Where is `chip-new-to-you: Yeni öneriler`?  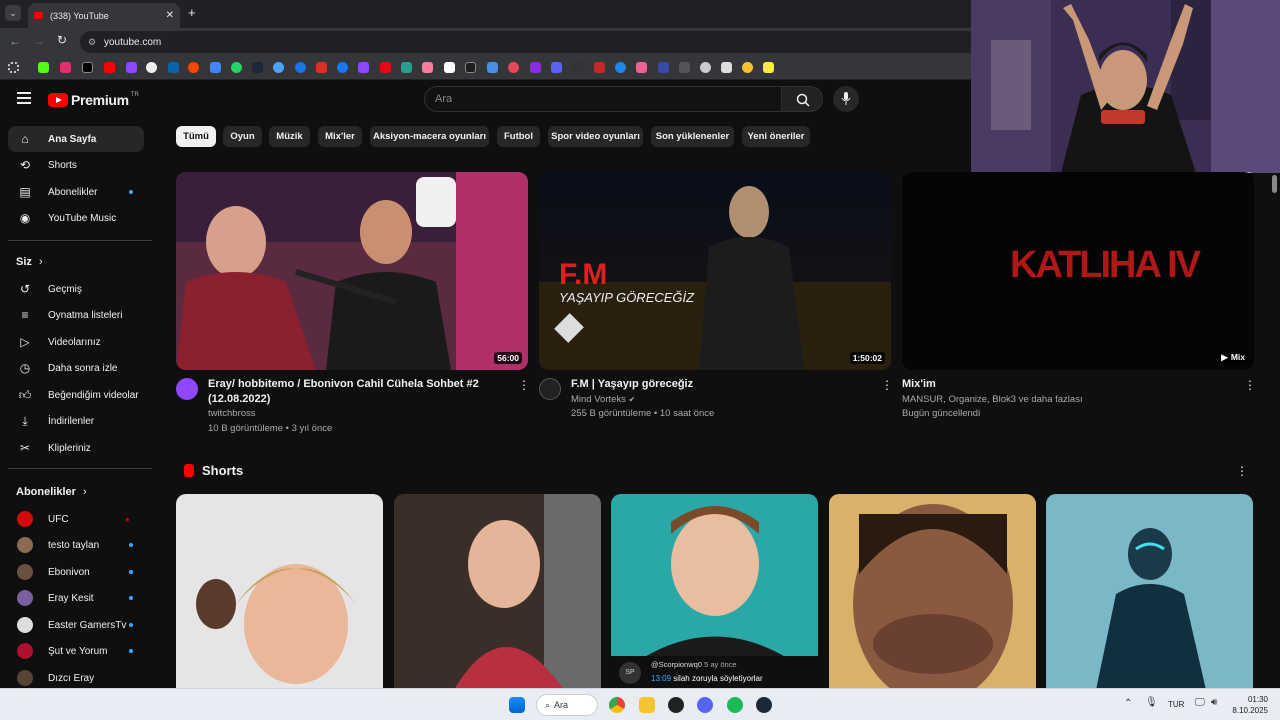
chip-new-to-you: Yeni öneriler is located at coordinates (776, 136).